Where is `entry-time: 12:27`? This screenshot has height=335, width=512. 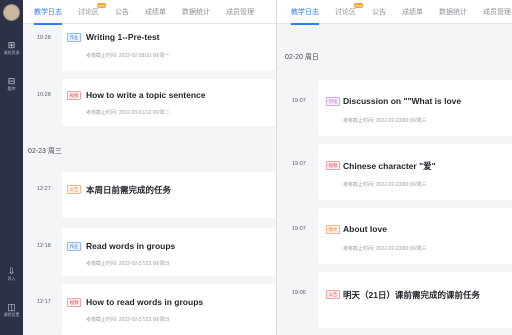 entry-time: 12:27 is located at coordinates (44, 189).